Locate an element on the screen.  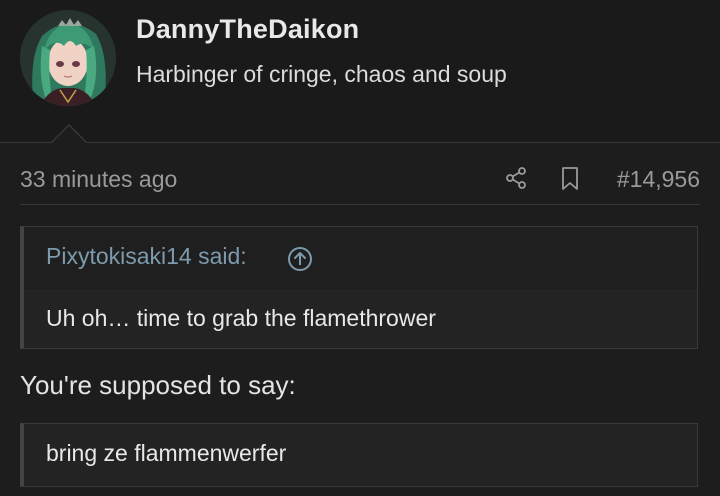
quote-text: Uh oh… time to grab the flamethrower is located at coordinates (241, 318).